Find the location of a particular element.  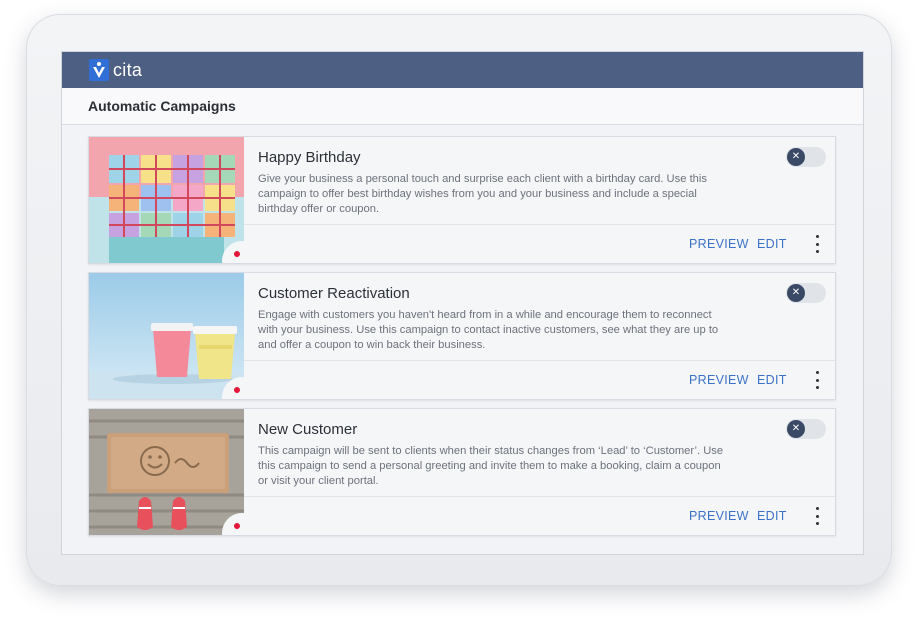

logo: cita is located at coordinates (115, 70).